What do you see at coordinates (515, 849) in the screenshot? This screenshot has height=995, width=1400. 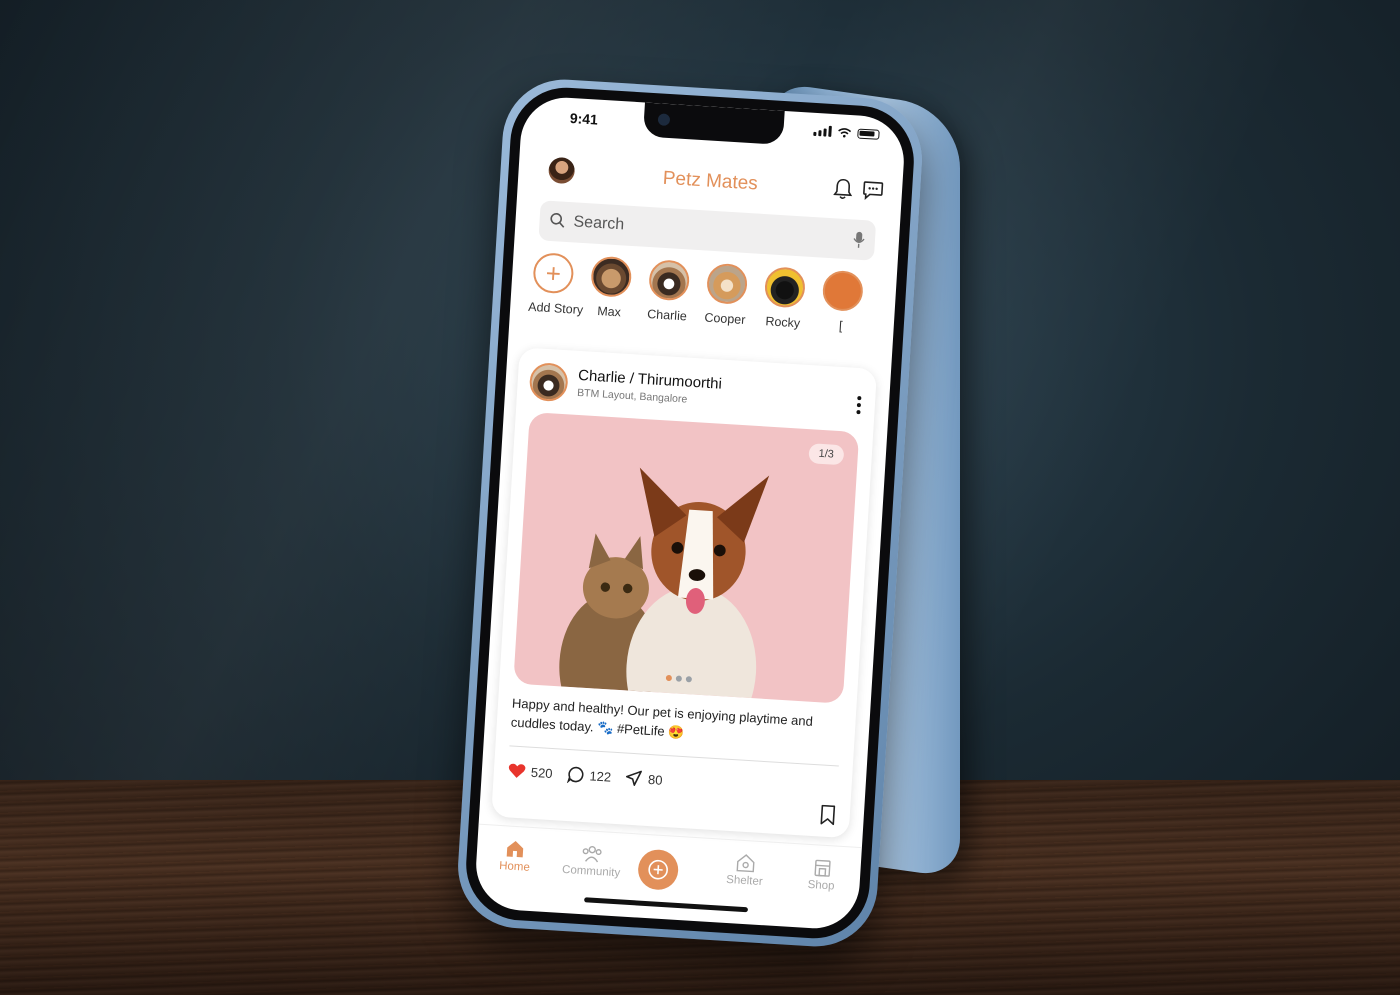 I see `home-icon` at bounding box center [515, 849].